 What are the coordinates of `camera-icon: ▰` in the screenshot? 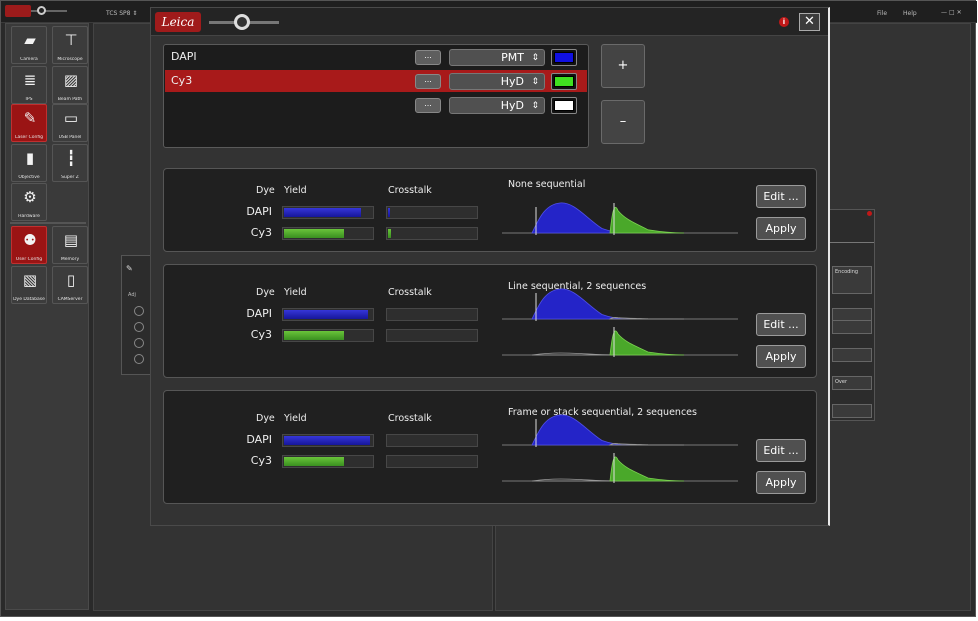 It's located at (30, 39).